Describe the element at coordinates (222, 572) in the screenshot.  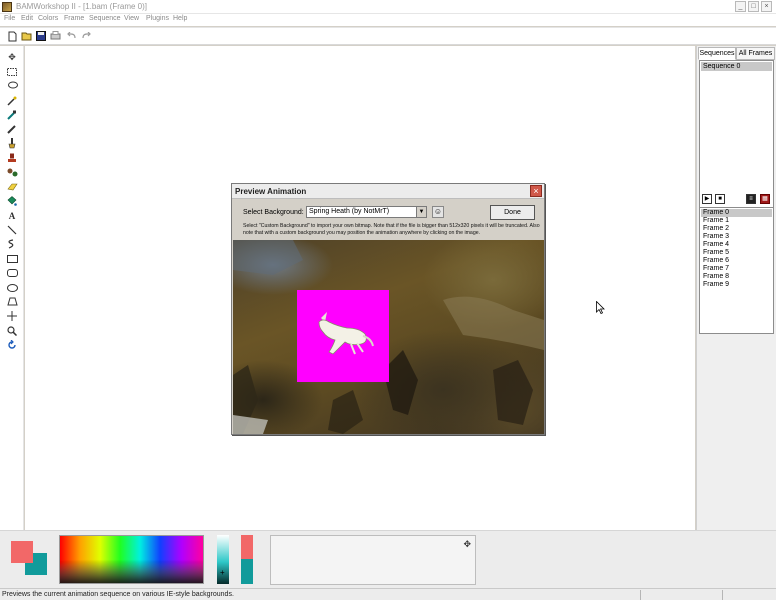
I see `slider-marker-icon: +` at that location.